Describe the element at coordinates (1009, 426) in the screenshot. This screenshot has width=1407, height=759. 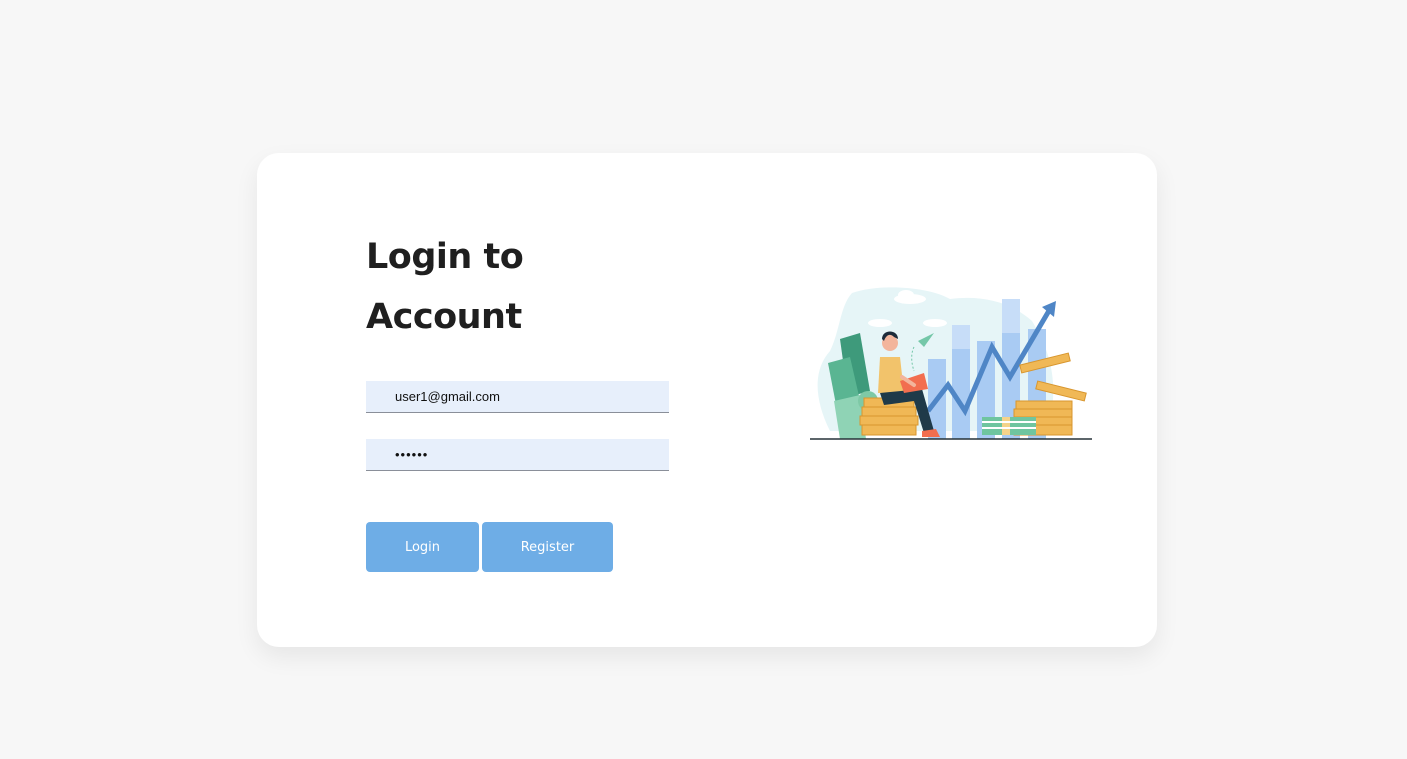
I see `cash-stack-icon` at that location.